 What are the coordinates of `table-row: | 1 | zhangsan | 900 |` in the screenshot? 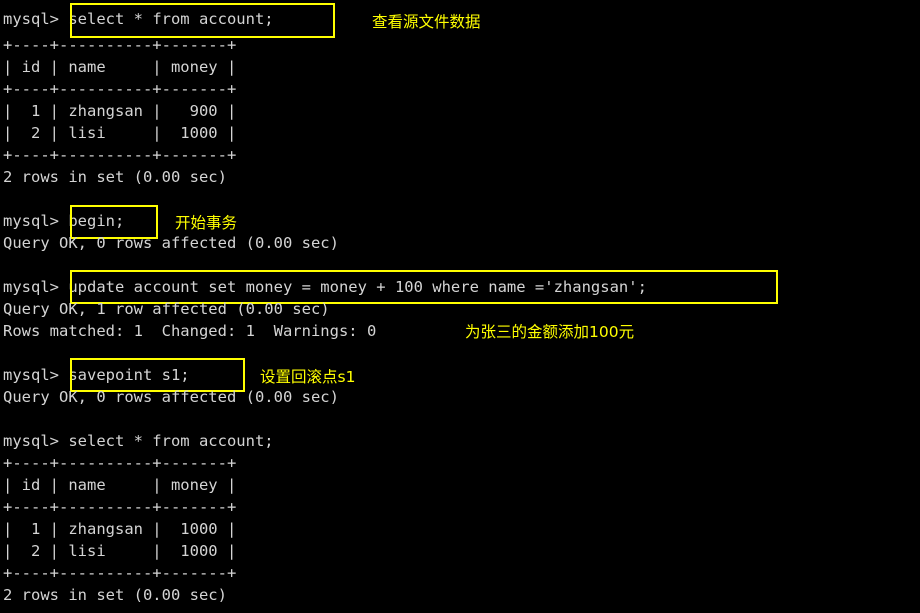 It's located at (120, 111).